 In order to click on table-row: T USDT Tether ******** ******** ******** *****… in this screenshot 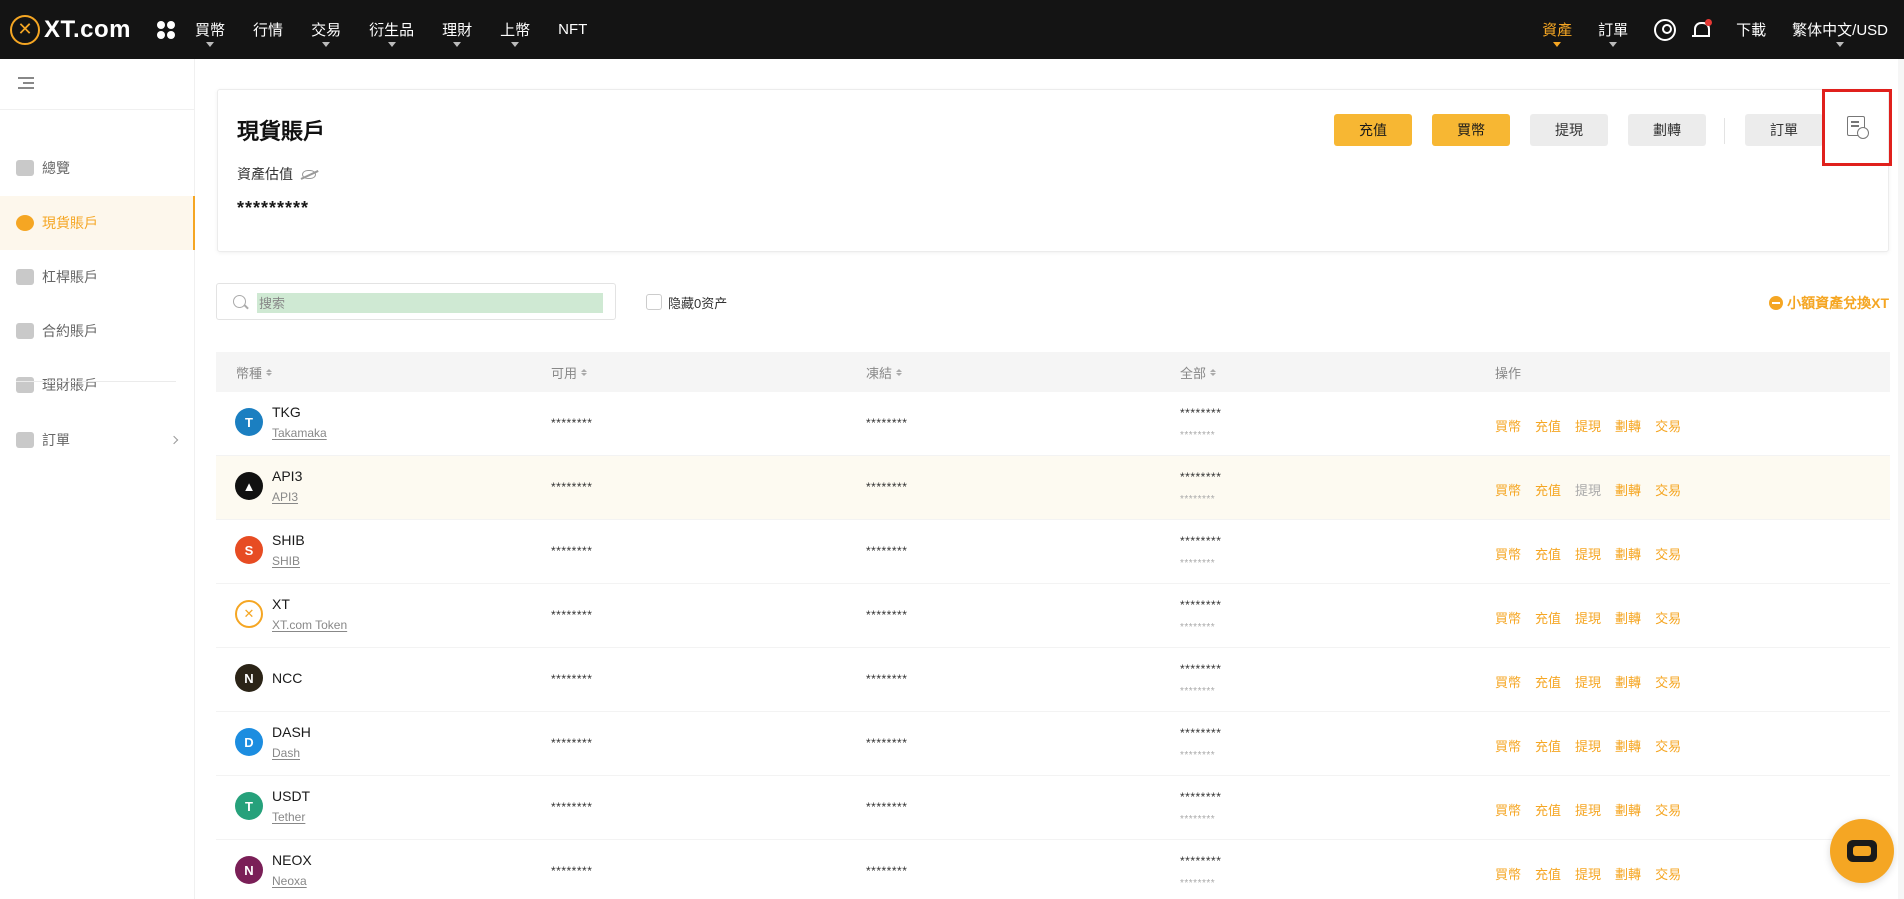, I will do `click(1053, 808)`.